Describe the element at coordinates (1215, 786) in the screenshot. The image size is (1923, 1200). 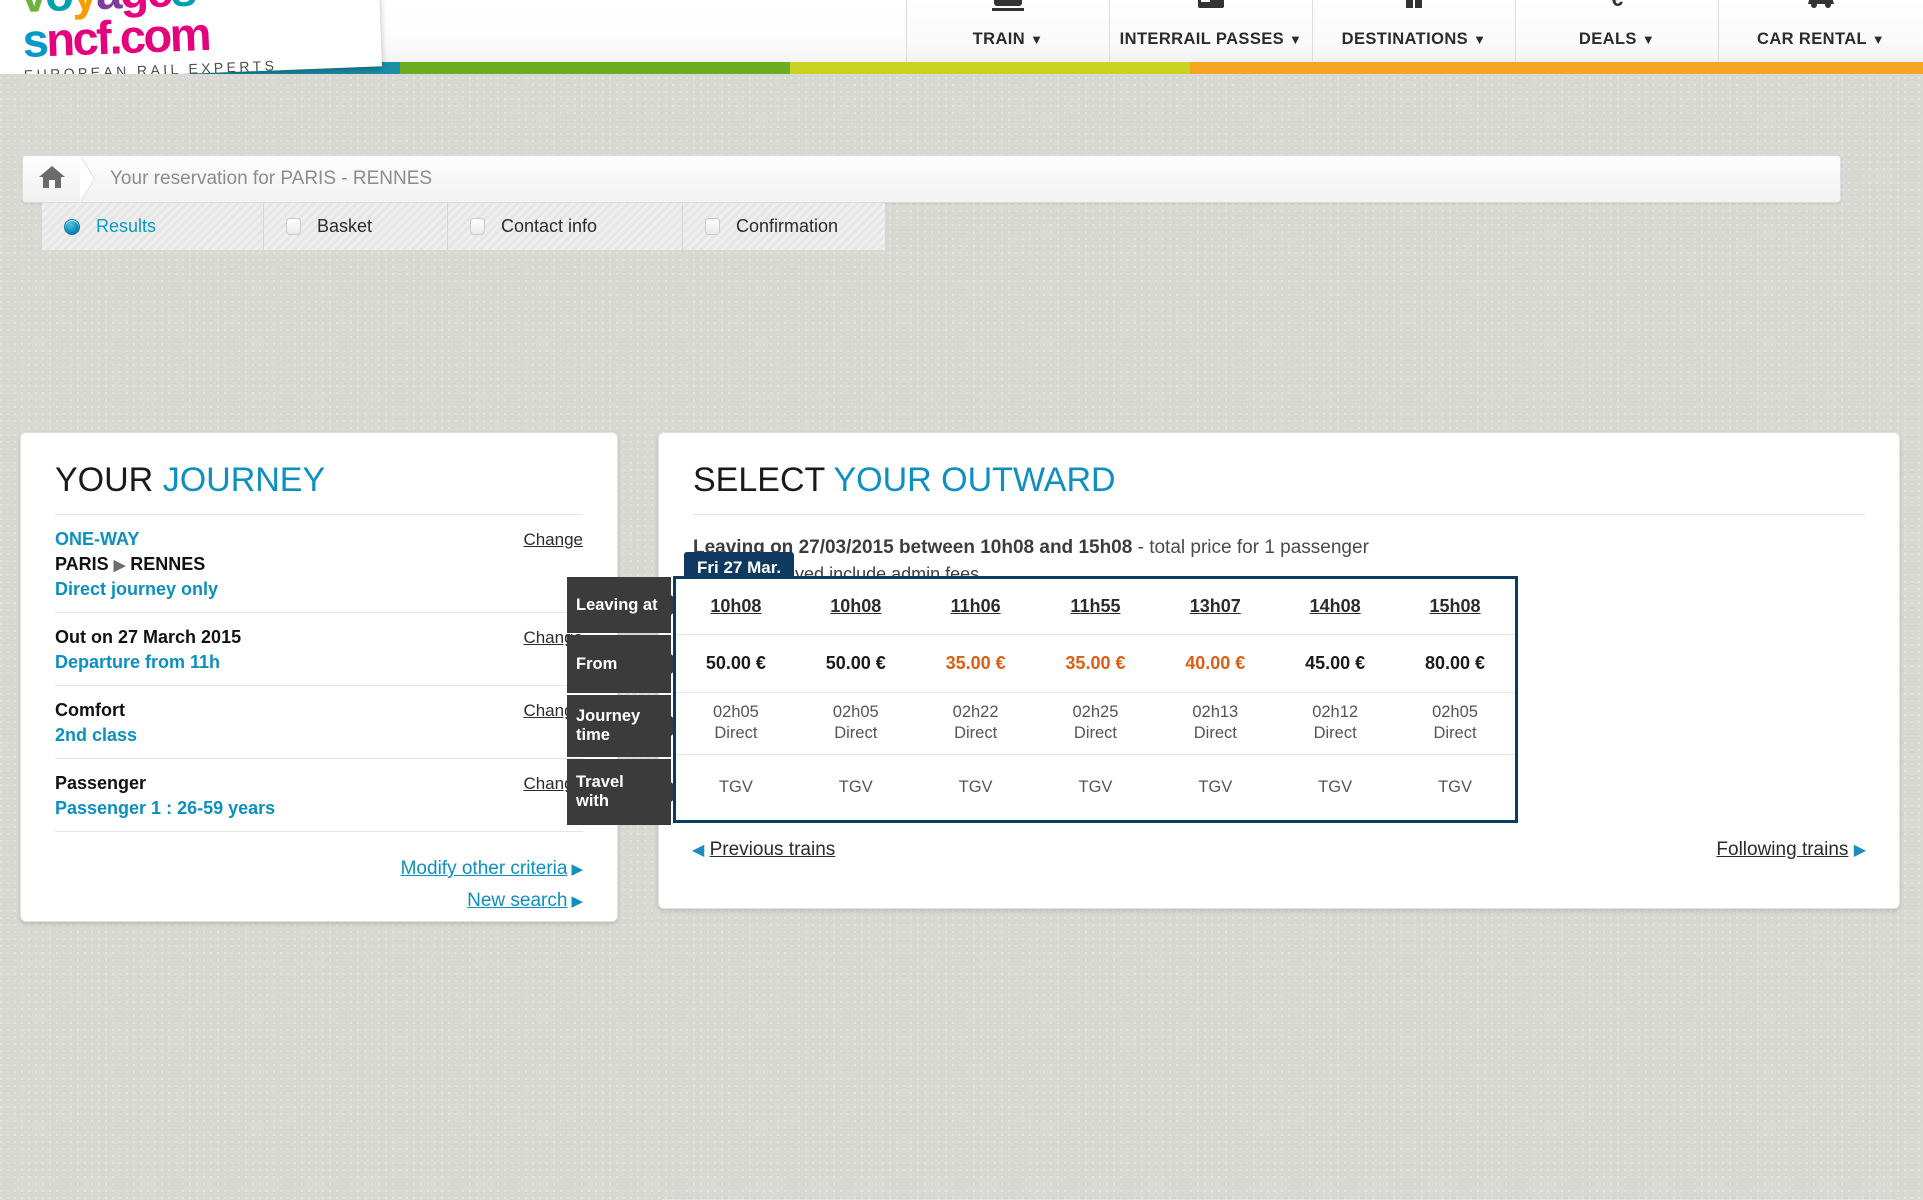
I see `train-carrier-4: TGV` at that location.